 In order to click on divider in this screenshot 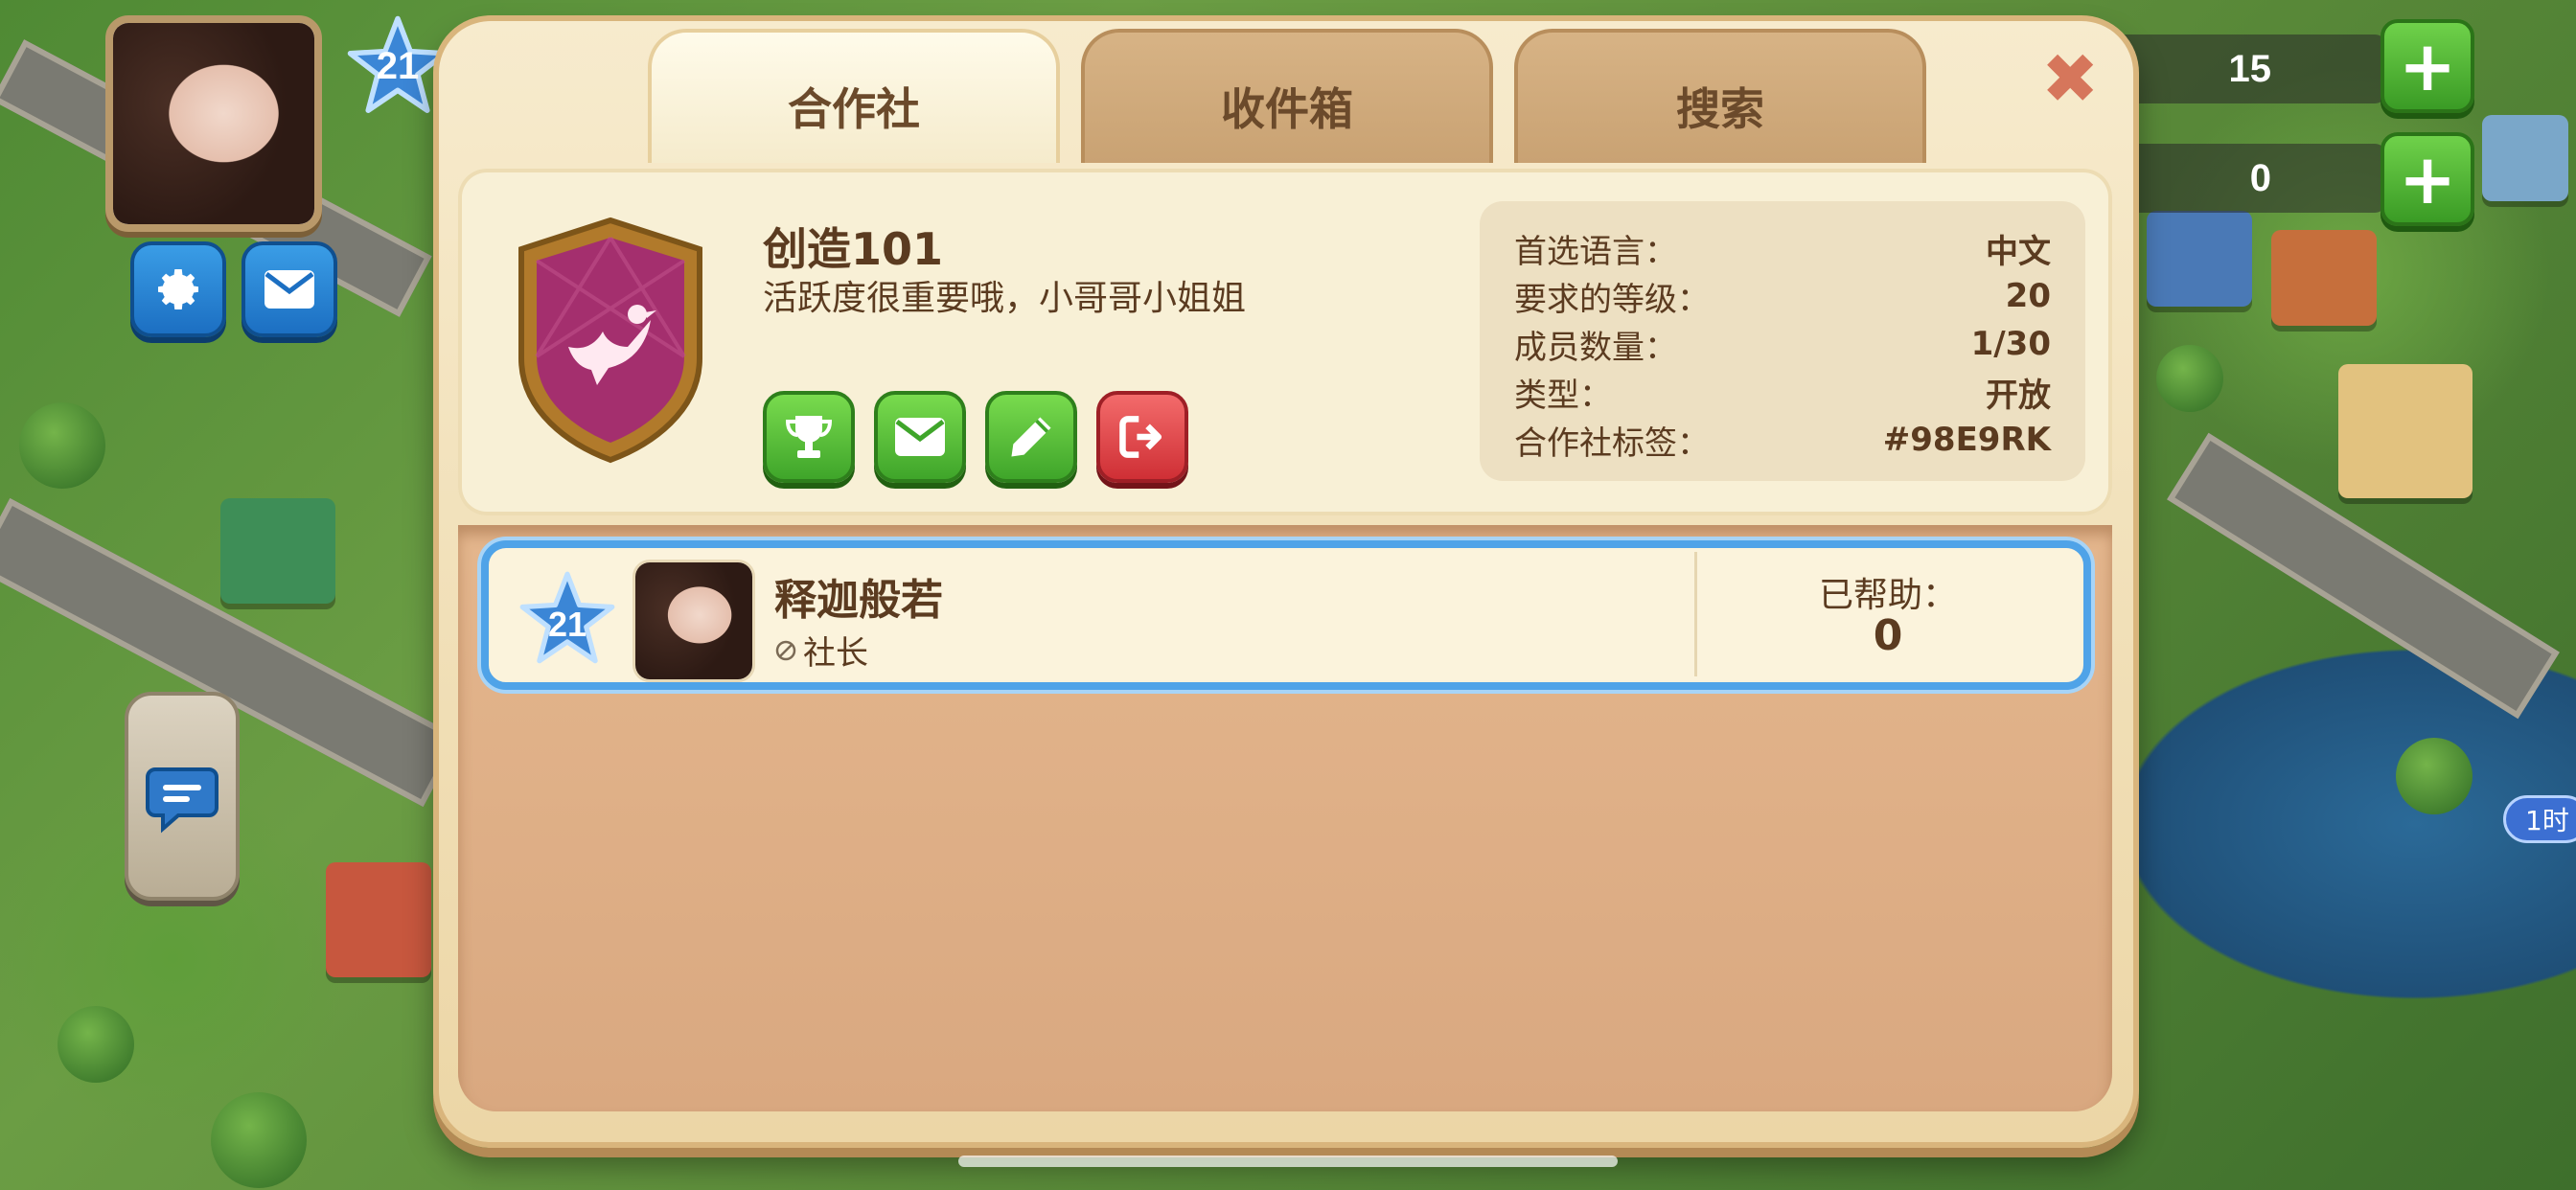, I will do `click(1695, 614)`.